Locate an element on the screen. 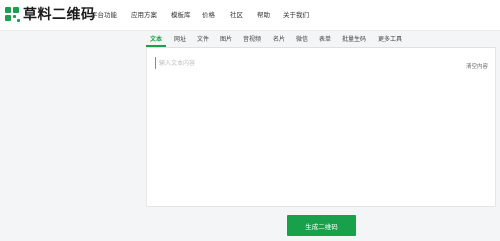 The width and height of the screenshot is (500, 241). tab-form: 表单 is located at coordinates (325, 38).